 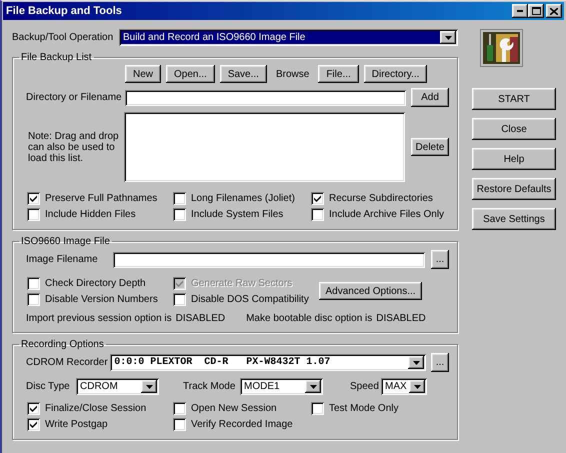 What do you see at coordinates (62, 344) in the screenshot?
I see `group-title: Recording Options` at bounding box center [62, 344].